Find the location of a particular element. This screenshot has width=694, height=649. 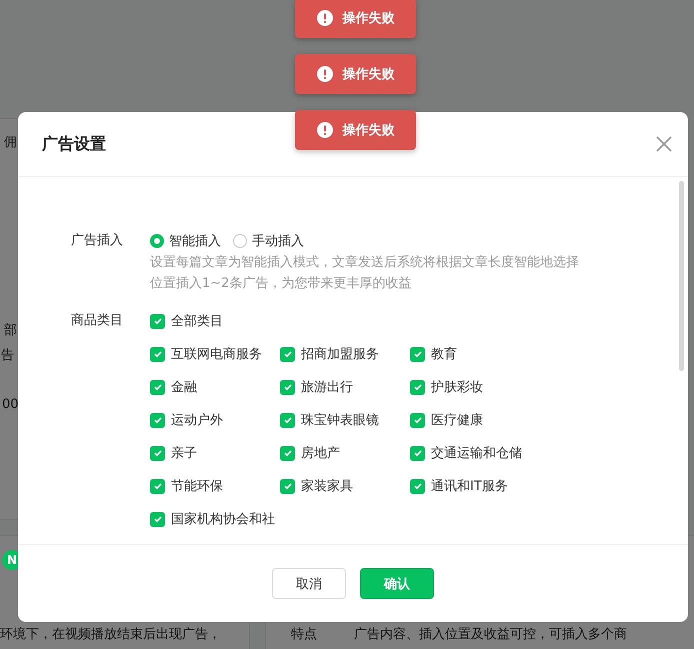

dialog-title: 广告设置 is located at coordinates (74, 144).